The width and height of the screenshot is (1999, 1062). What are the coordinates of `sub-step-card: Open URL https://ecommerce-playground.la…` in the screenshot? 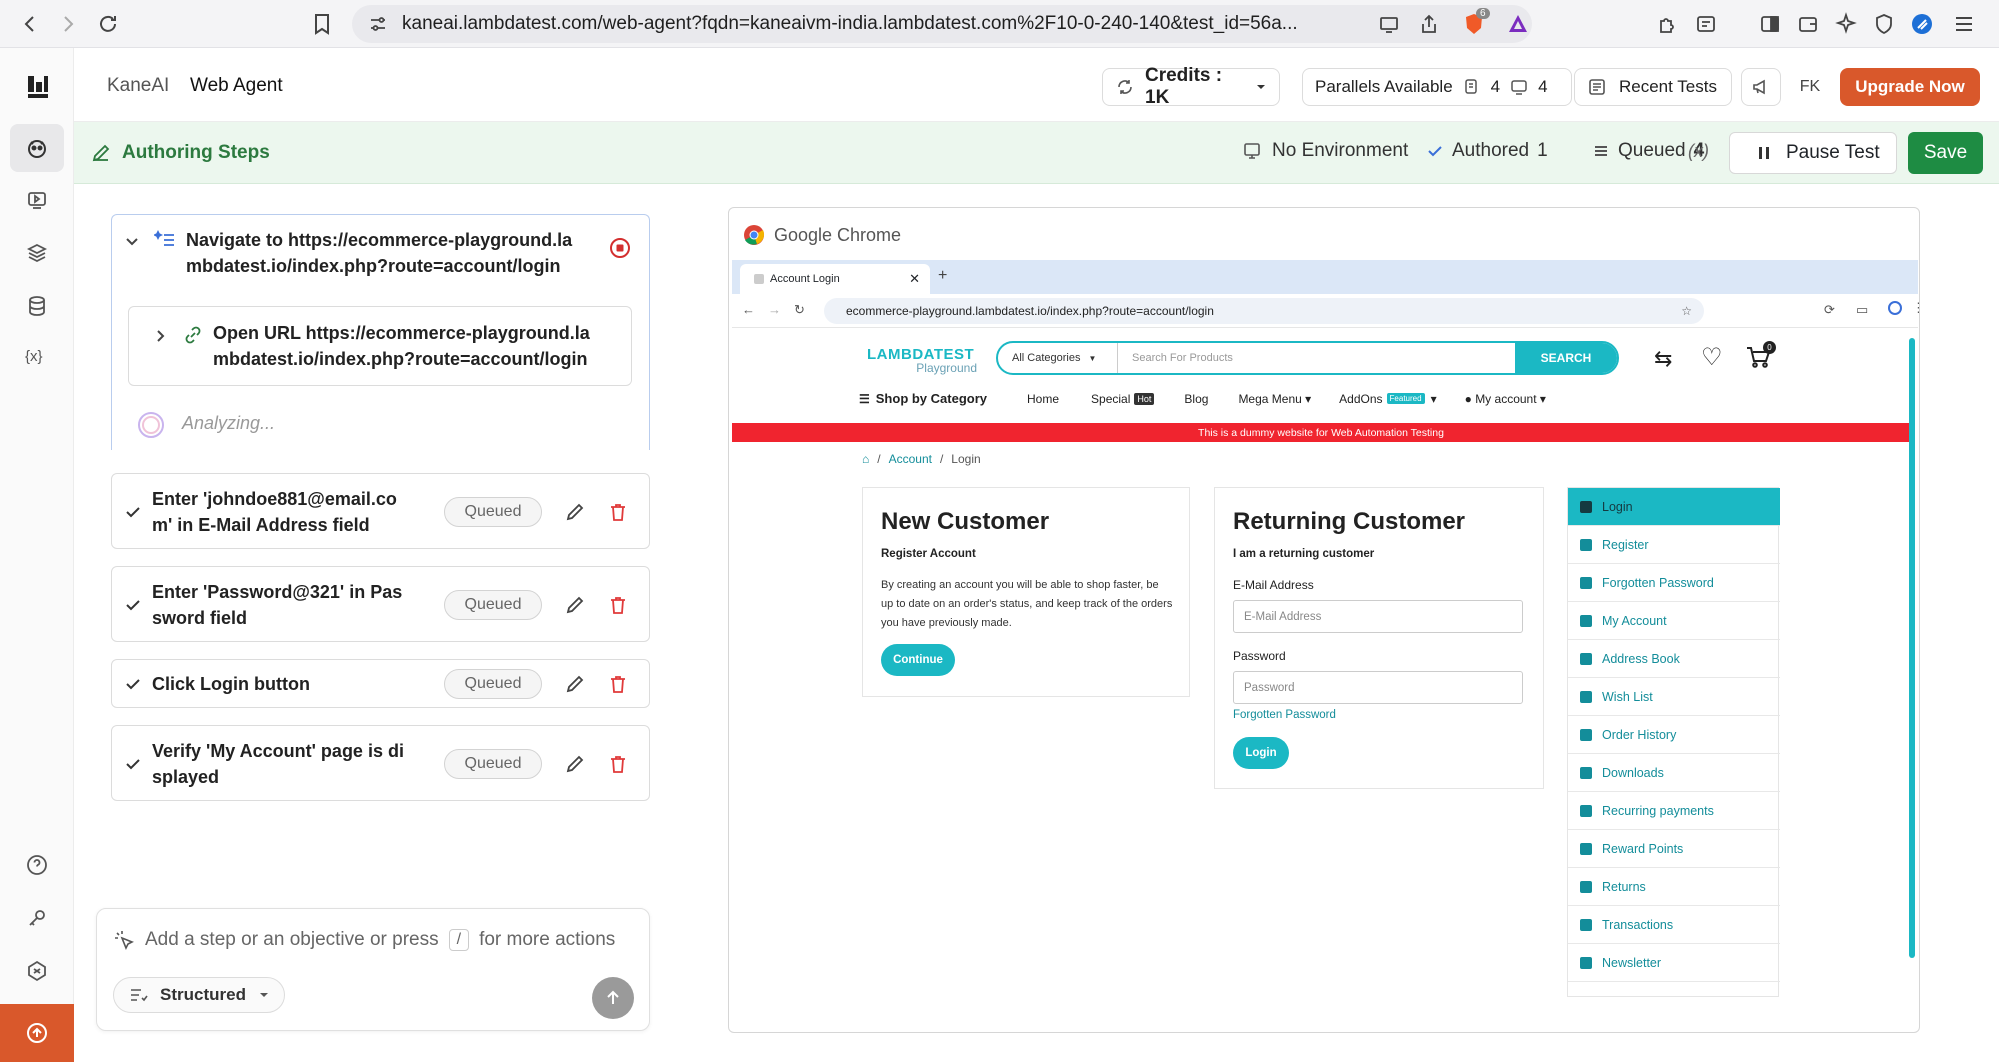 It's located at (380, 346).